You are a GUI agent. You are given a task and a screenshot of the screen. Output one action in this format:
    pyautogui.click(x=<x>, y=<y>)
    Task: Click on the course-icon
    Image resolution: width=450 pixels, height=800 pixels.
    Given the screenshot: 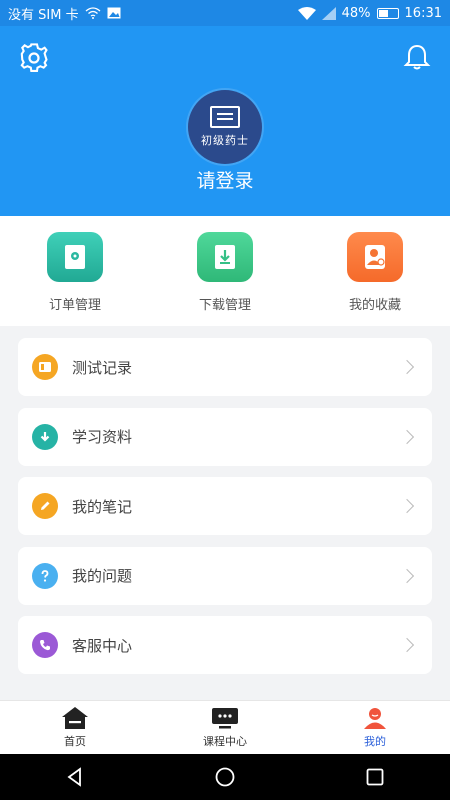 What is the action you would take?
    pyautogui.click(x=225, y=718)
    